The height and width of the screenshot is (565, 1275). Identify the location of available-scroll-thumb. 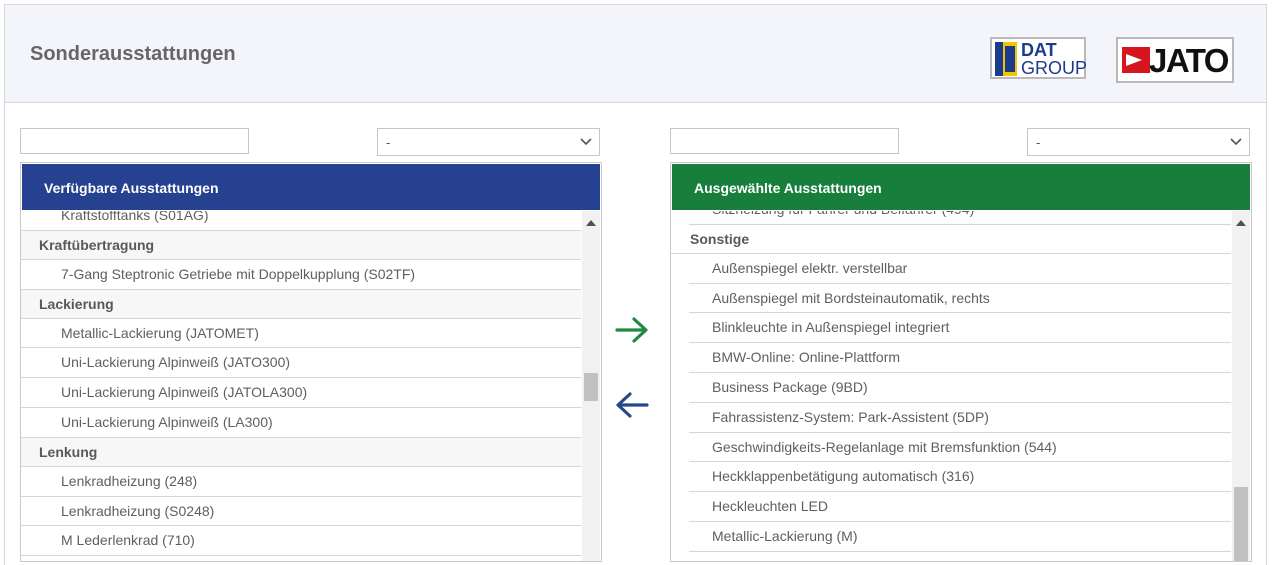
(591, 387).